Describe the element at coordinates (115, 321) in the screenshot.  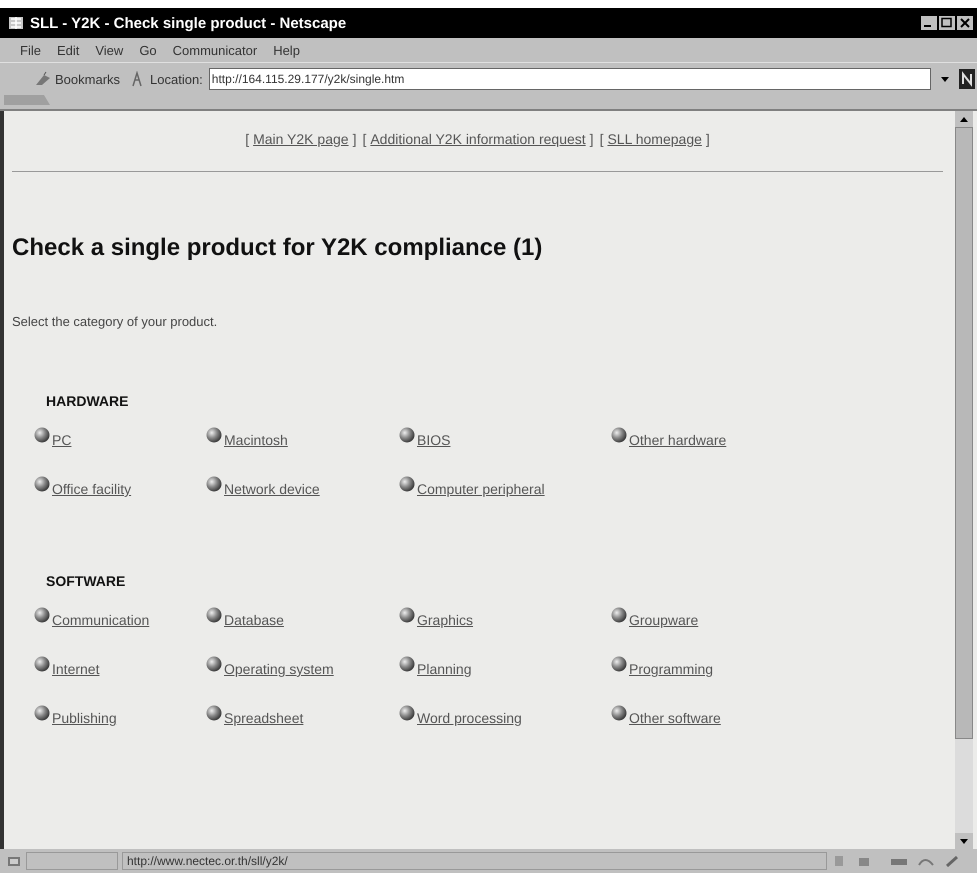
I see `instruction-text: Select the category of your product.` at that location.